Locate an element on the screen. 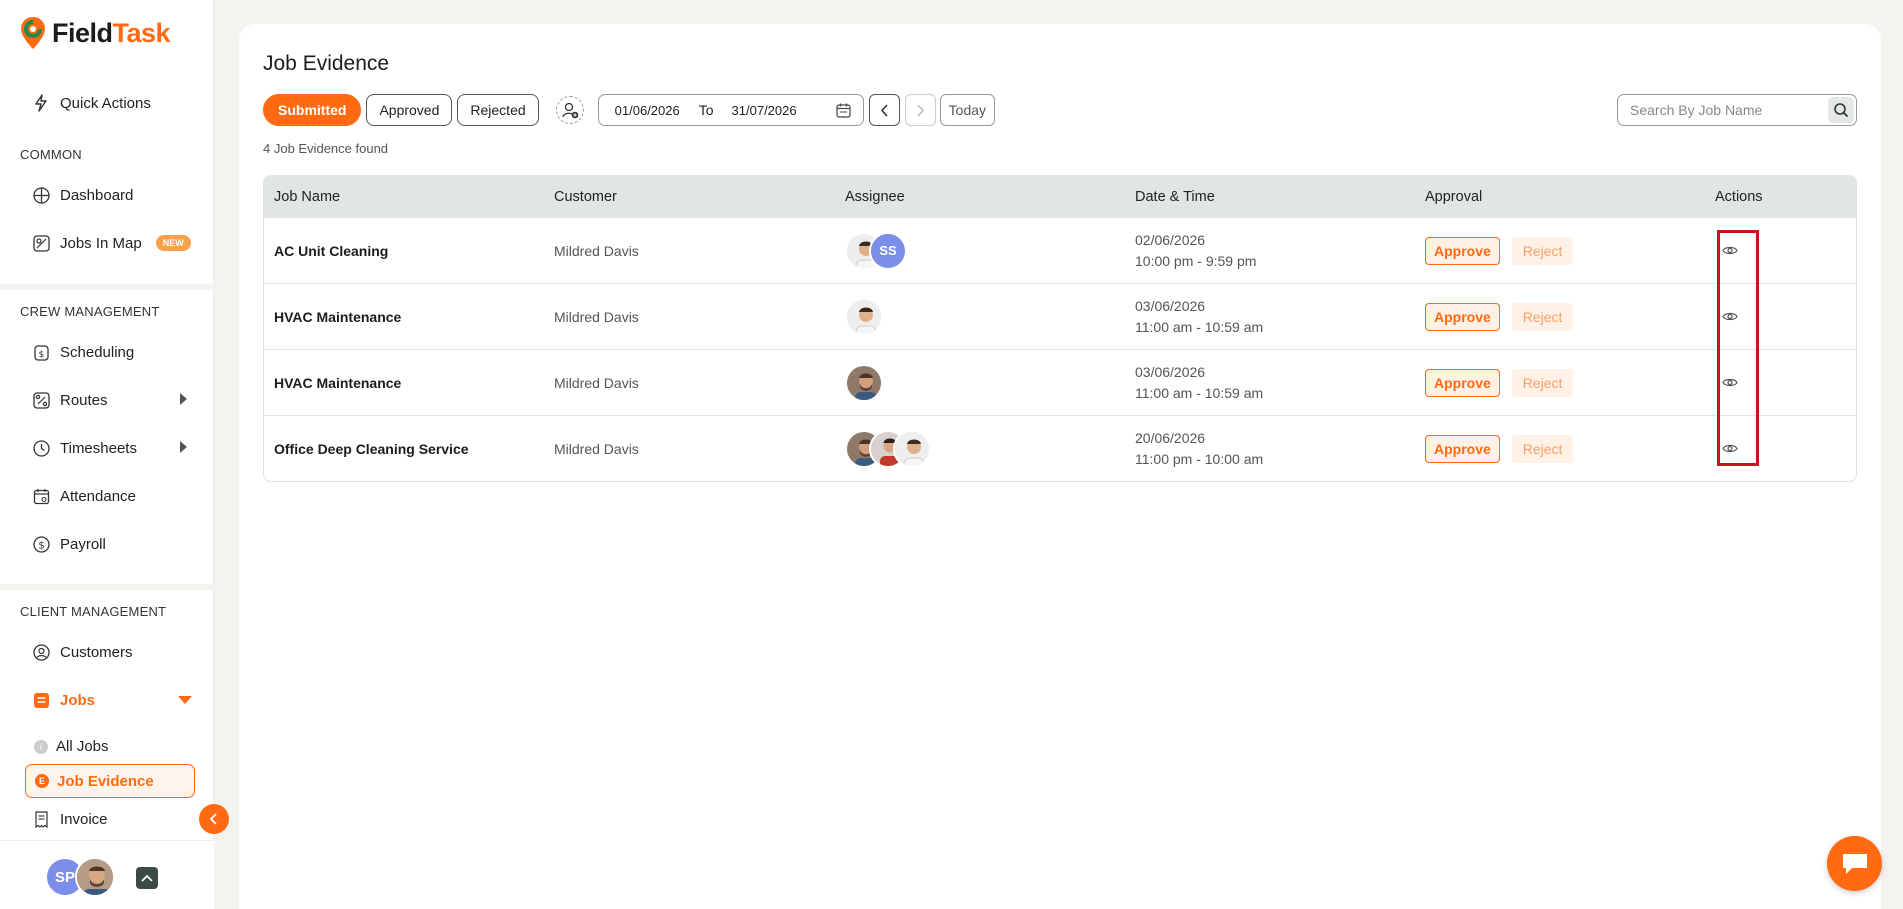 This screenshot has width=1903, height=909. sidebar-item-dashboard: Dashboard is located at coordinates (82, 195).